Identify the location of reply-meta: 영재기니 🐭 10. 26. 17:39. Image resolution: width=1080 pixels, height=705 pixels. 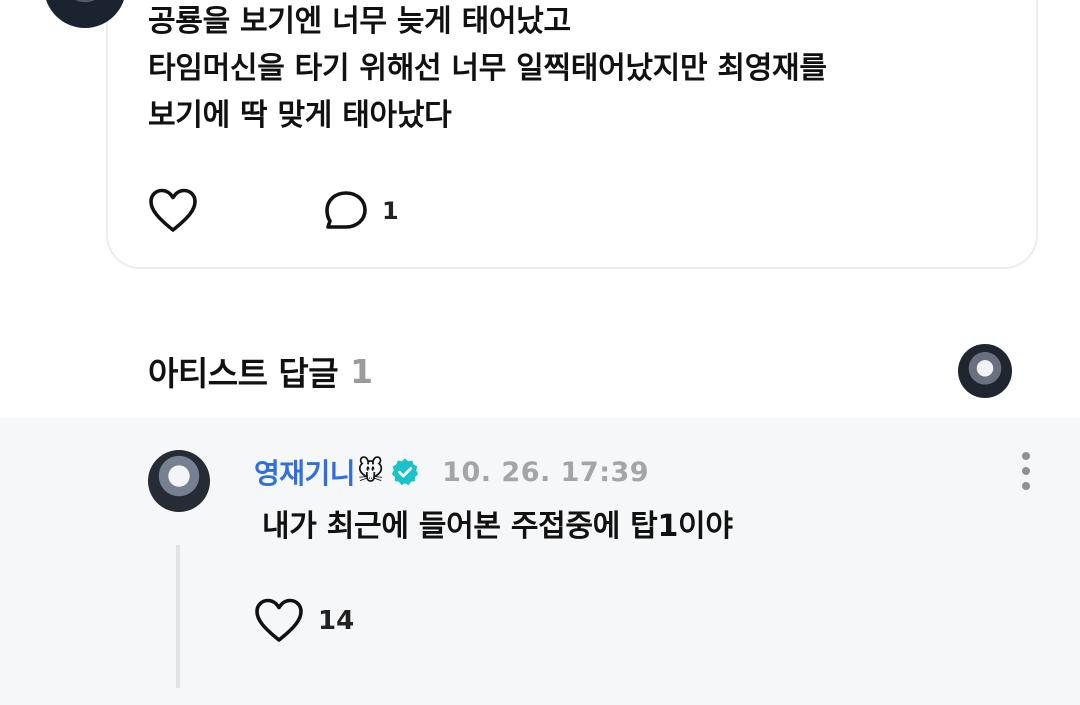
(451, 472).